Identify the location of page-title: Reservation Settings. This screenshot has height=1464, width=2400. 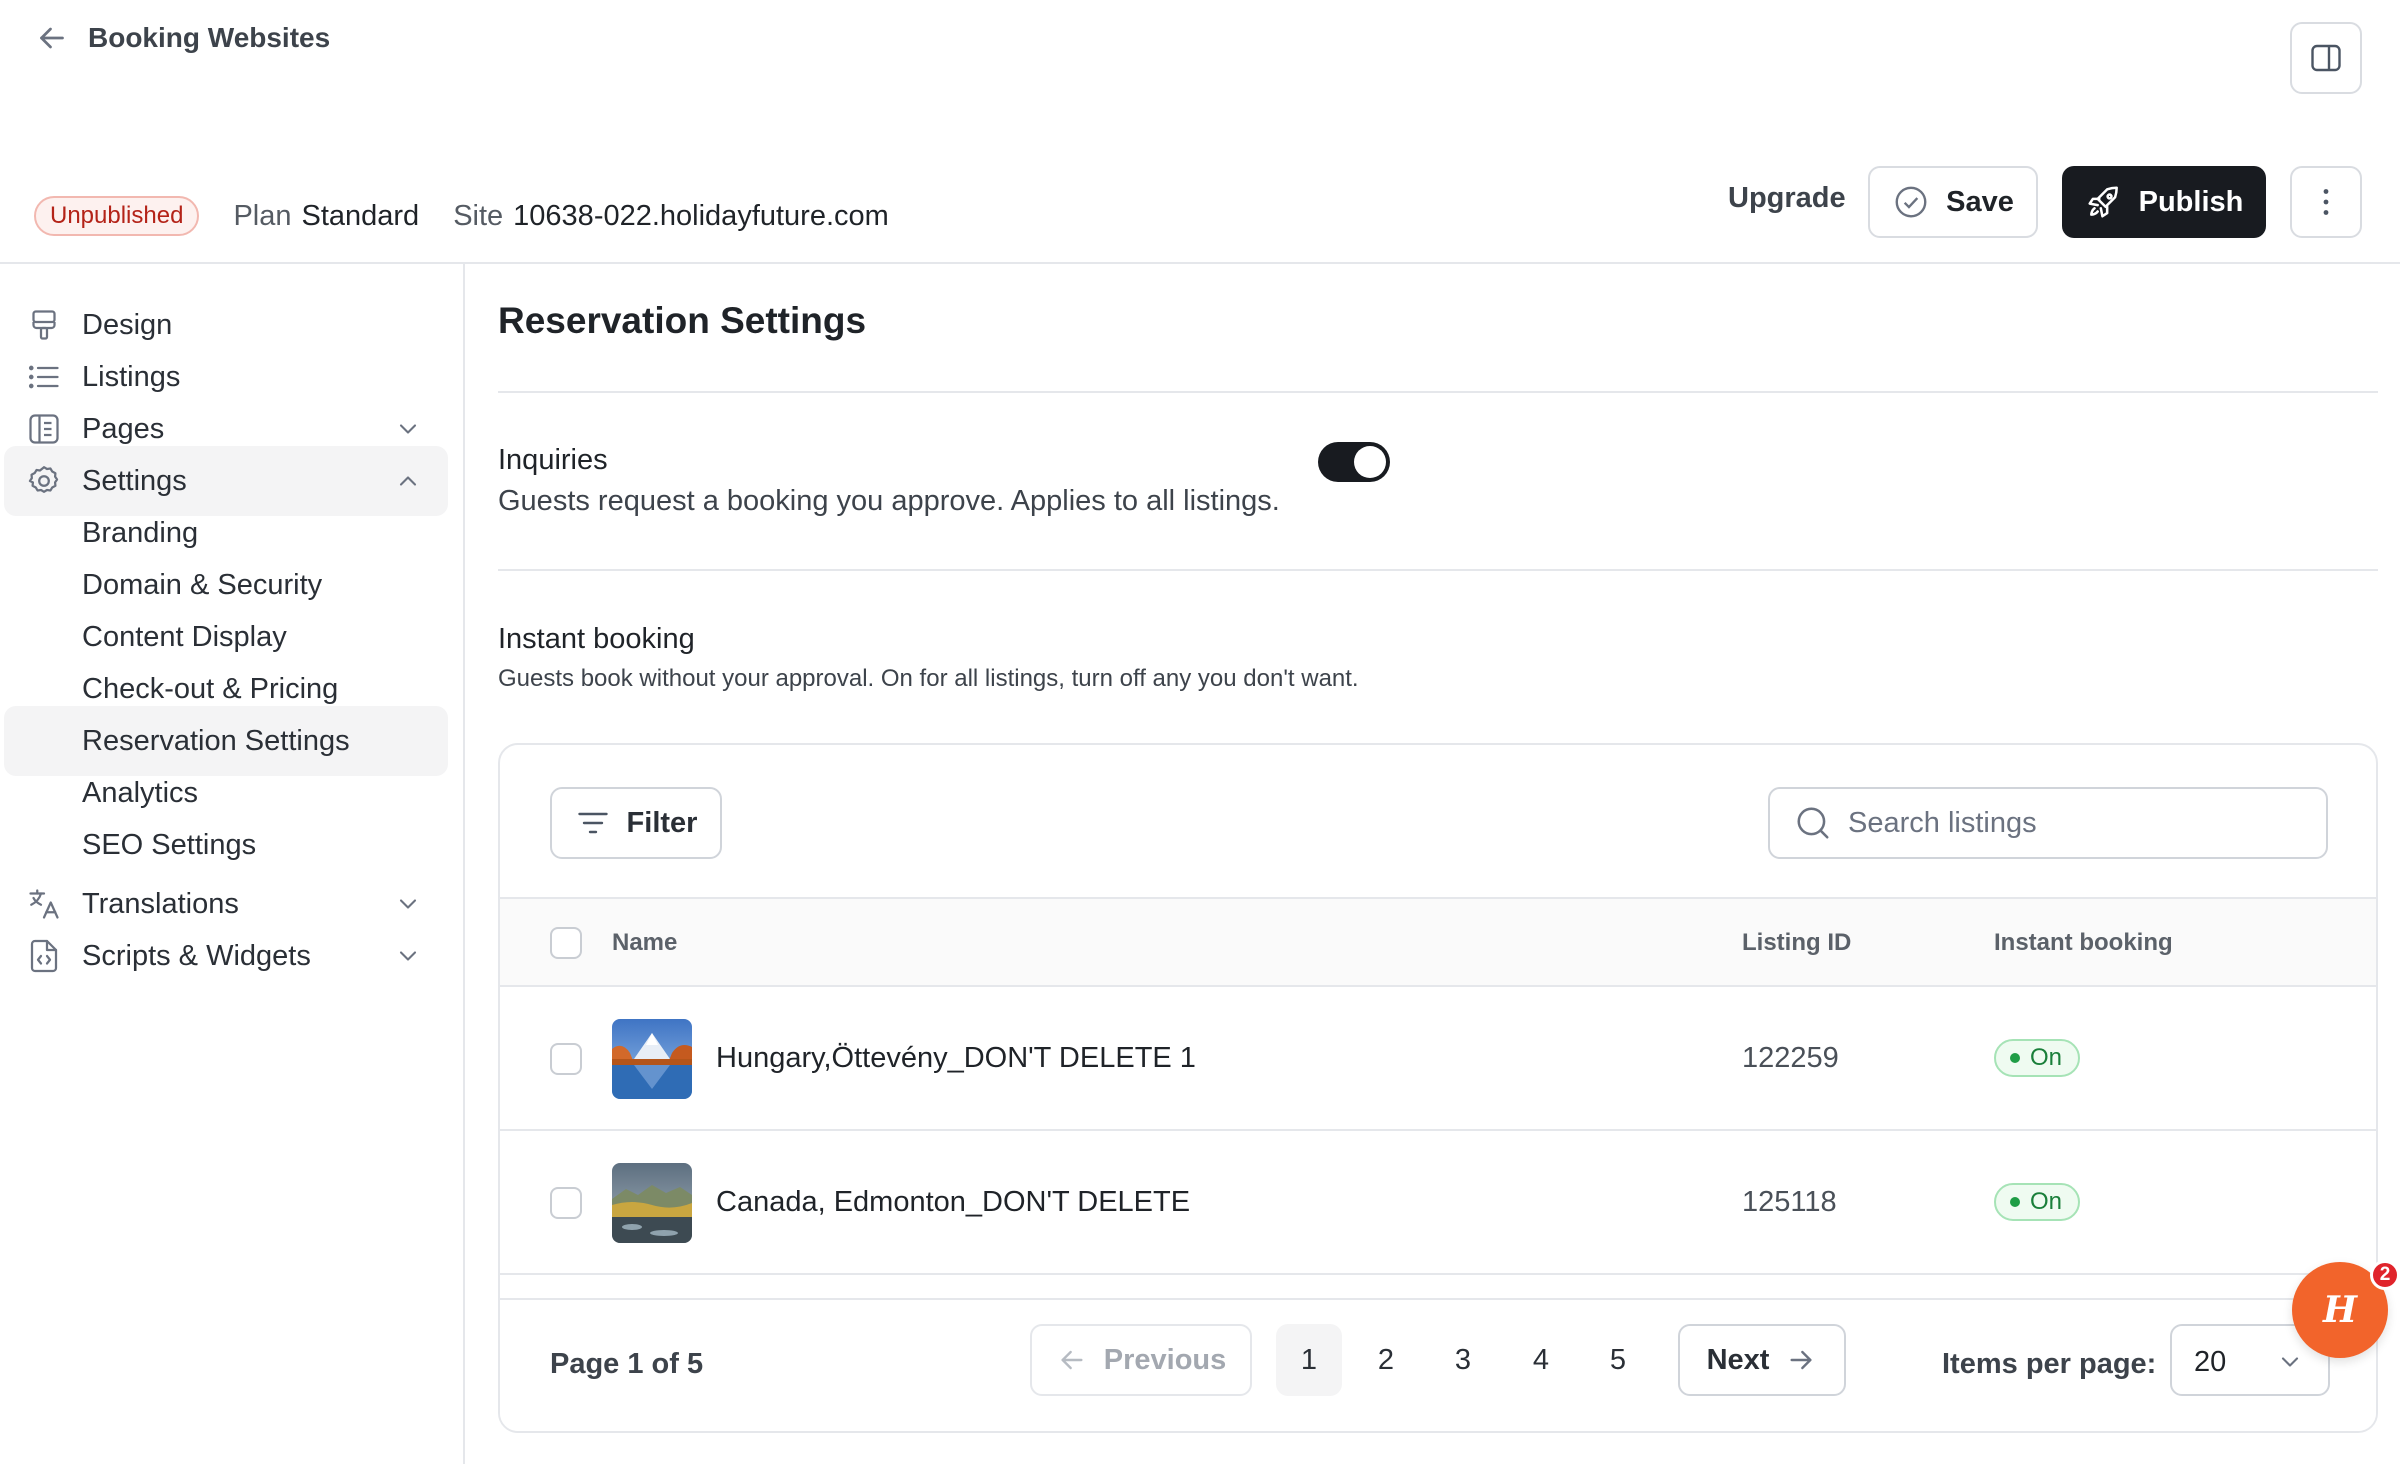
(682, 320).